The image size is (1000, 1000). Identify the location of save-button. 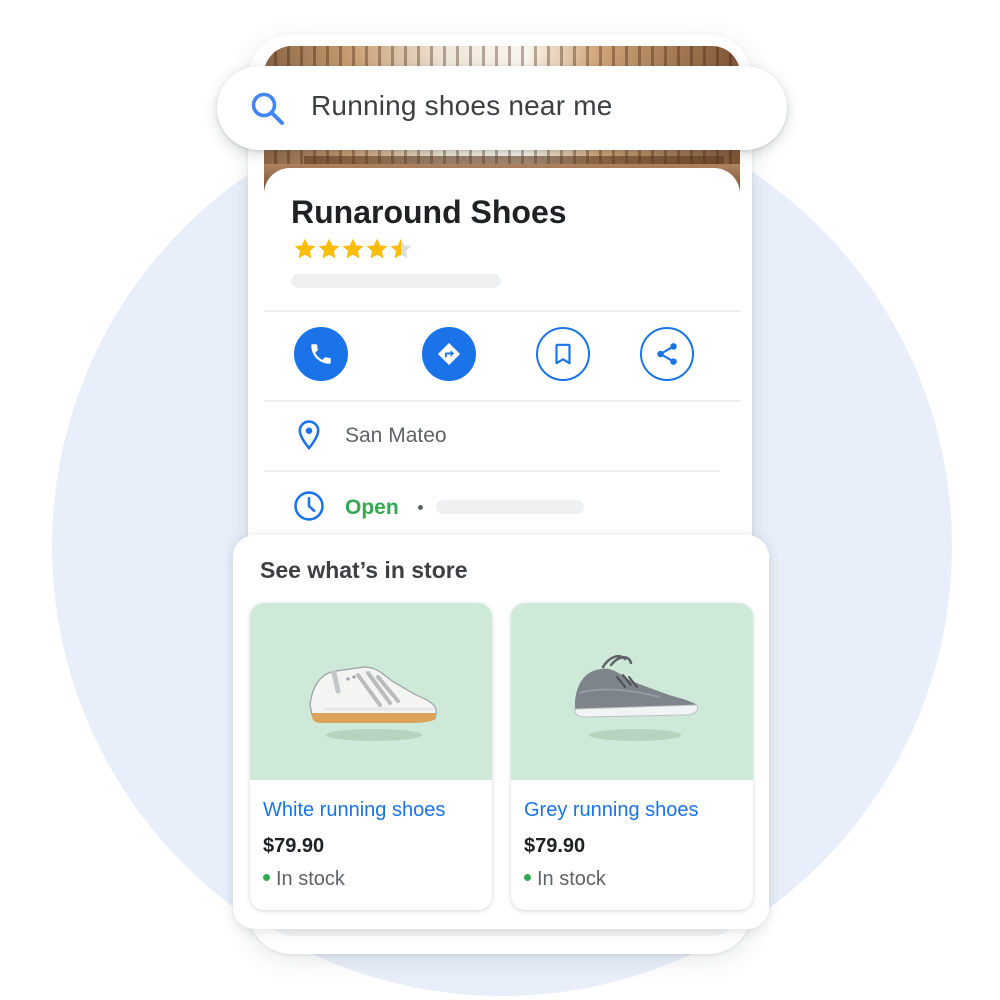
(563, 354).